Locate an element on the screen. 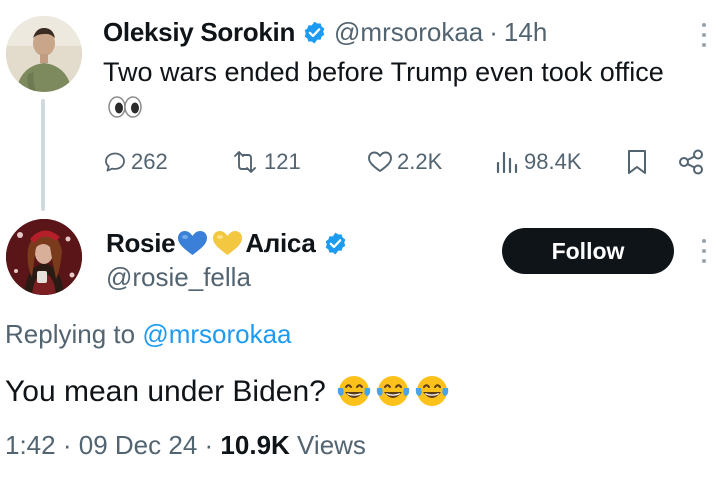  retweet-count: 121 is located at coordinates (282, 161).